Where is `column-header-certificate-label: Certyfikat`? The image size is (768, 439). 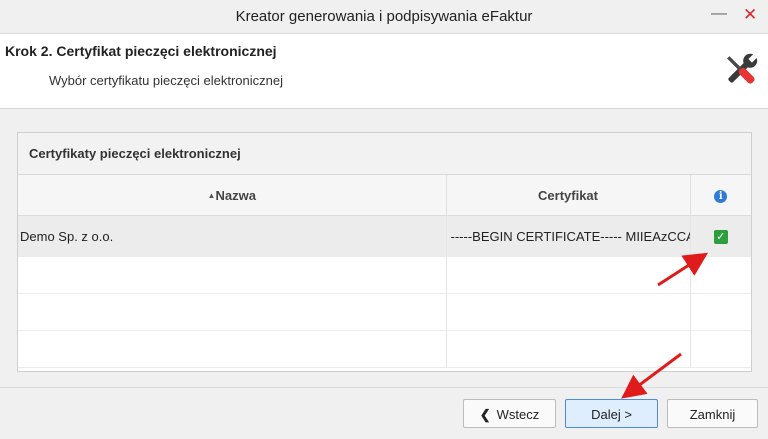 column-header-certificate-label: Certyfikat is located at coordinates (568, 195).